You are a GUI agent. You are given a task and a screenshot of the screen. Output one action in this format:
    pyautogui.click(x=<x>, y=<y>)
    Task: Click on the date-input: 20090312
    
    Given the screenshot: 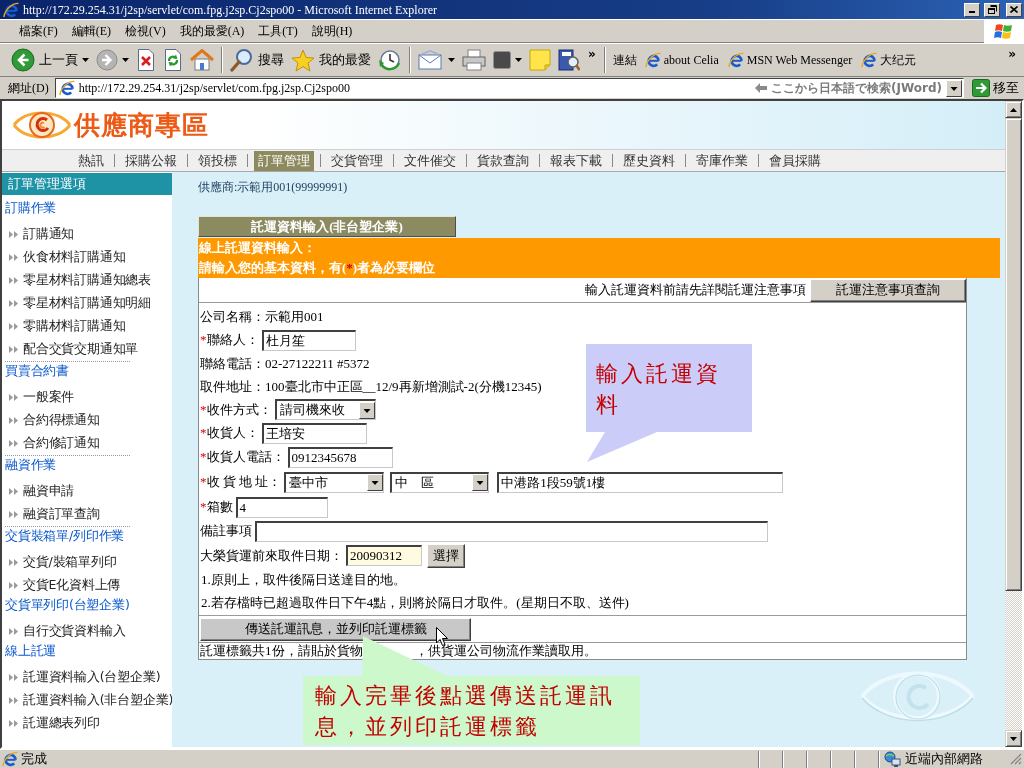 What is the action you would take?
    pyautogui.click(x=384, y=555)
    